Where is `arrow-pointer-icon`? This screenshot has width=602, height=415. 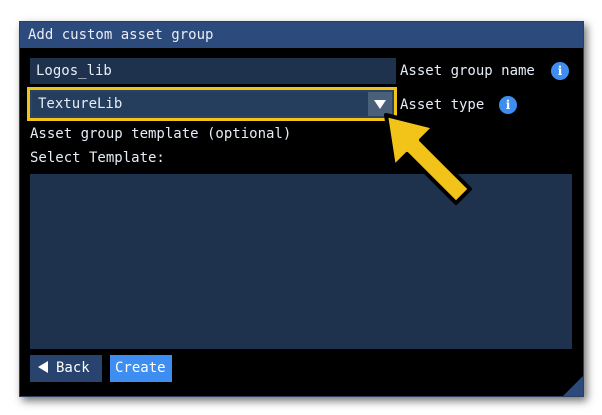
arrow-pointer-icon is located at coordinates (428, 159).